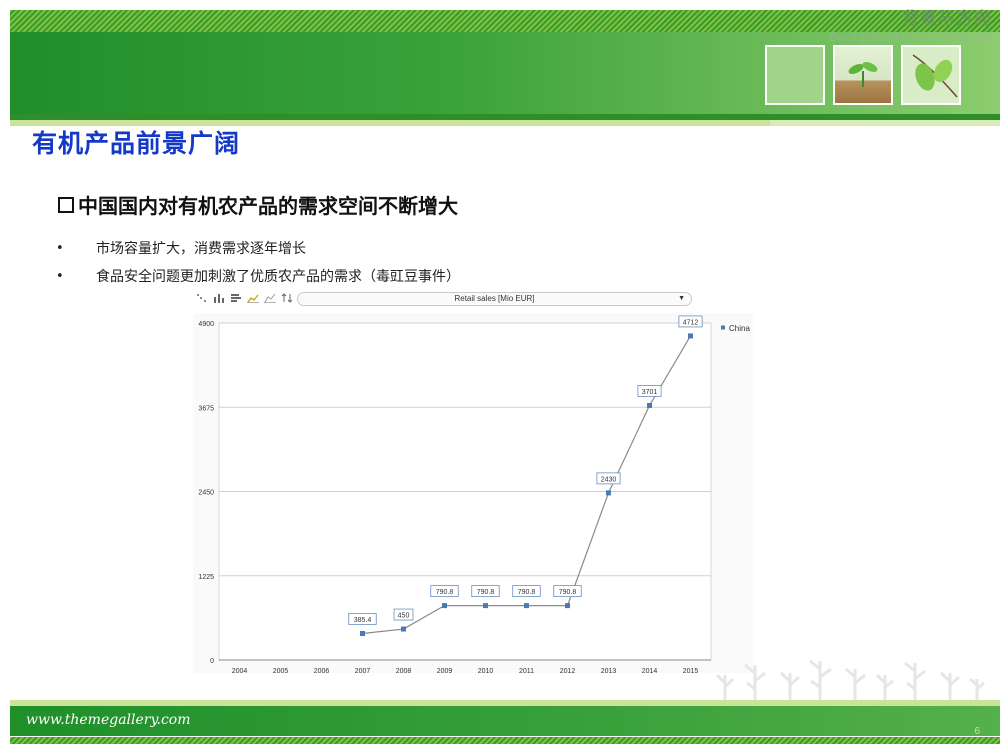 This screenshot has height=750, width=1000. I want to click on header-thumbnail-leaves, so click(931, 75).